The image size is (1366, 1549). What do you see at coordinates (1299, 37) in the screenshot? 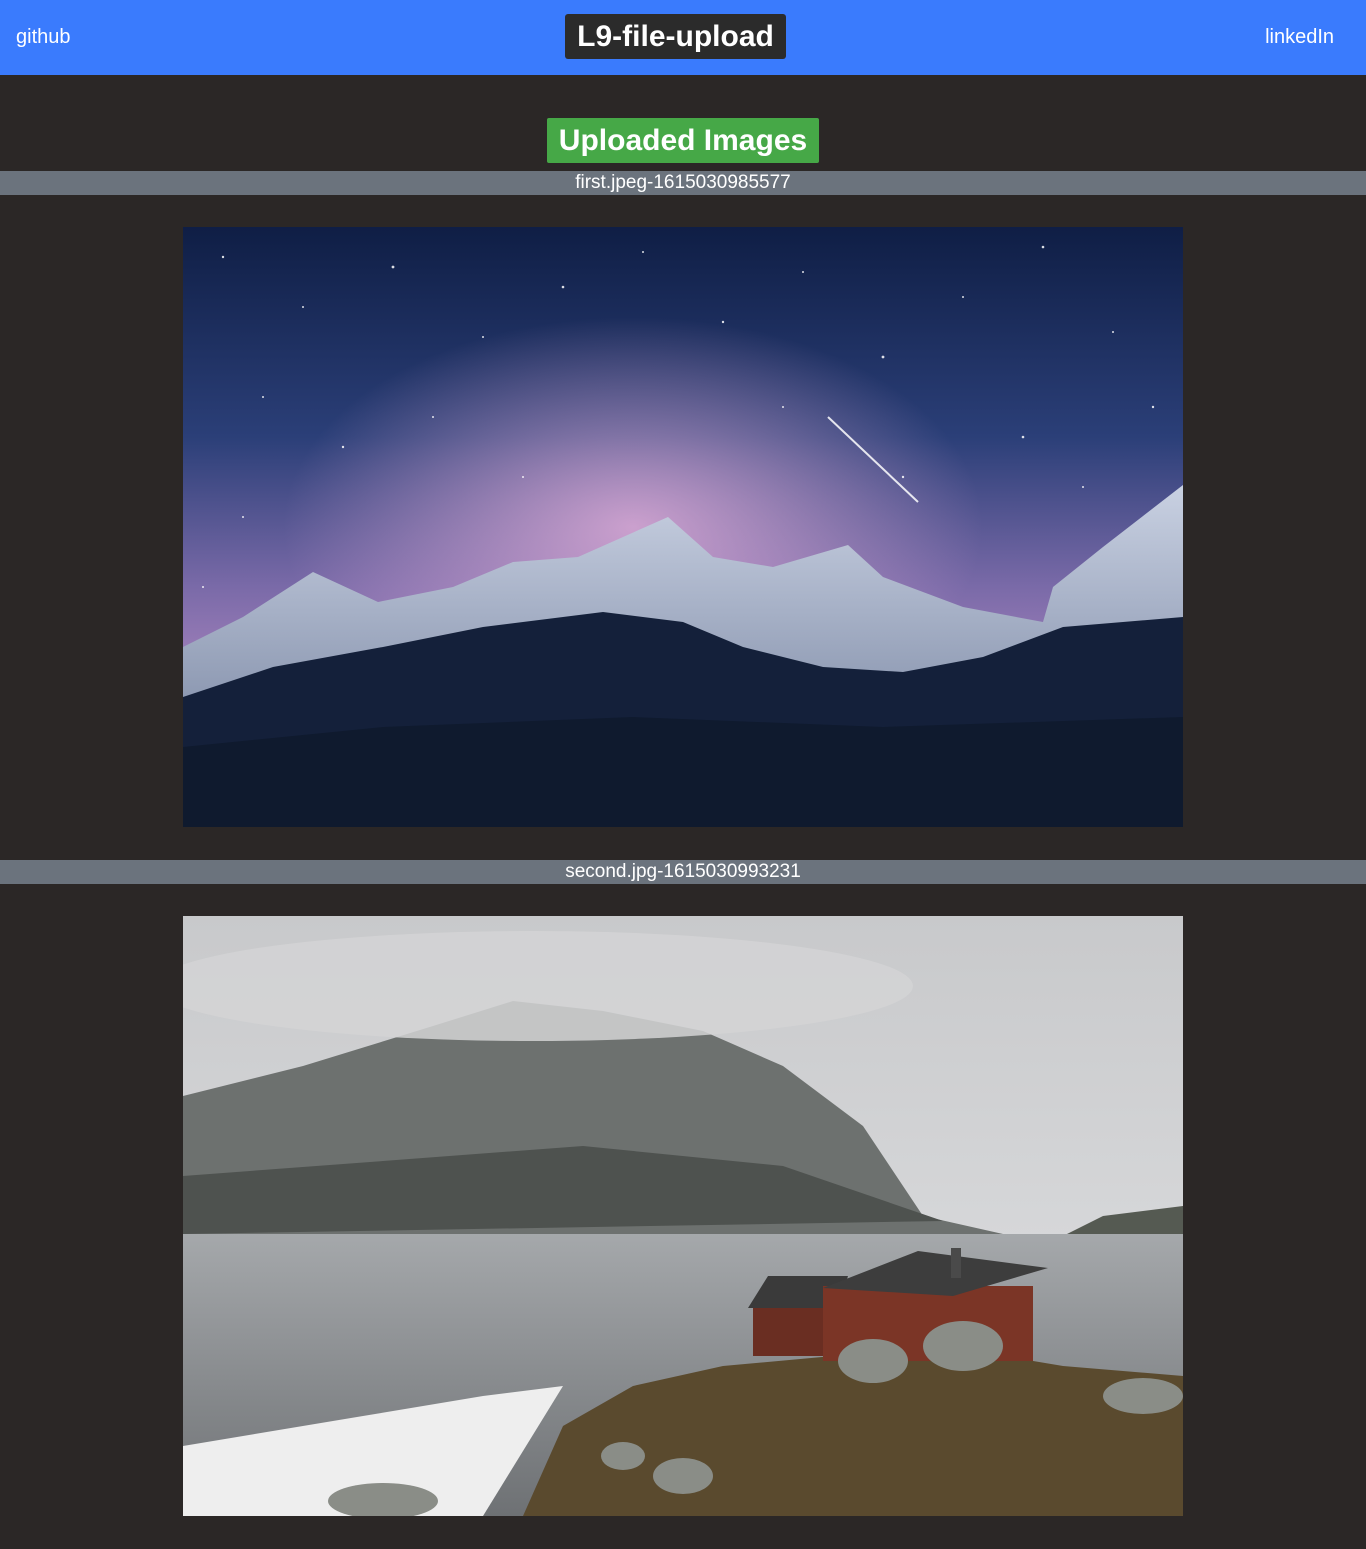
I see `linkedin-link: linkedIn` at bounding box center [1299, 37].